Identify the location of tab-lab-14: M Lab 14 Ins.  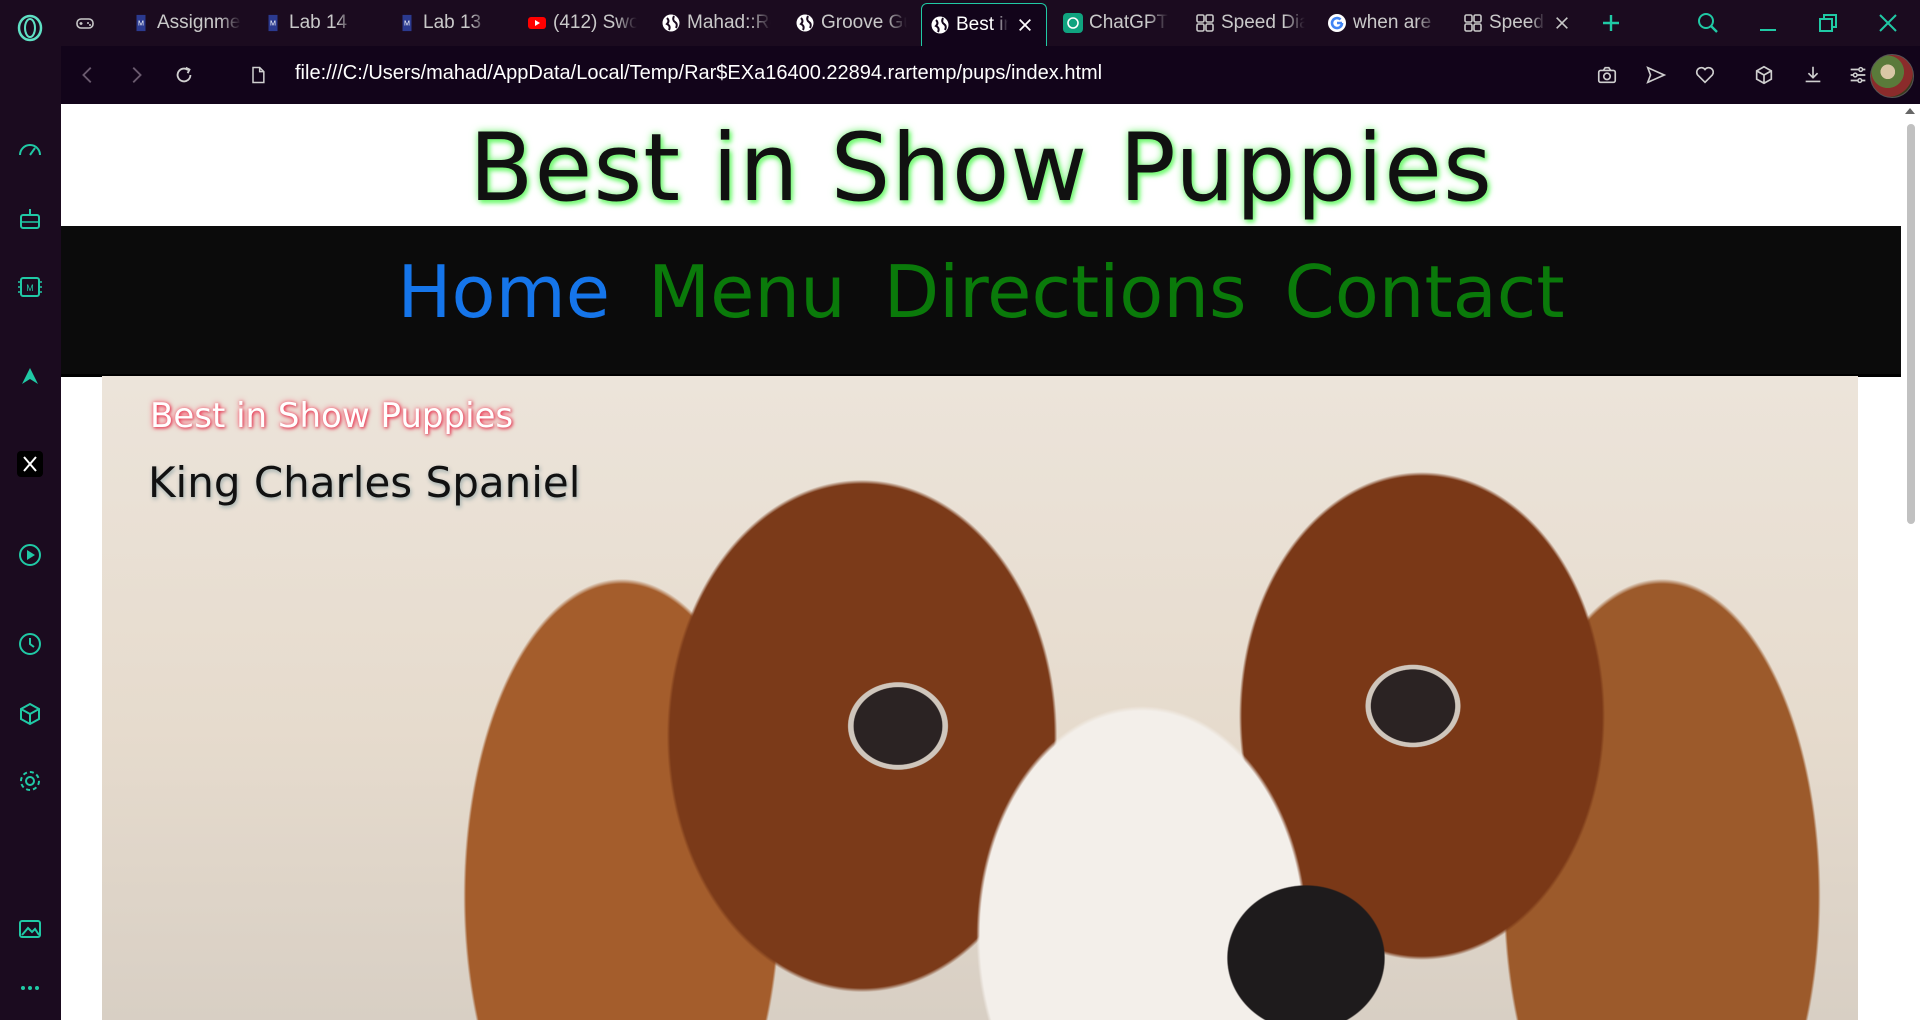
(308, 23).